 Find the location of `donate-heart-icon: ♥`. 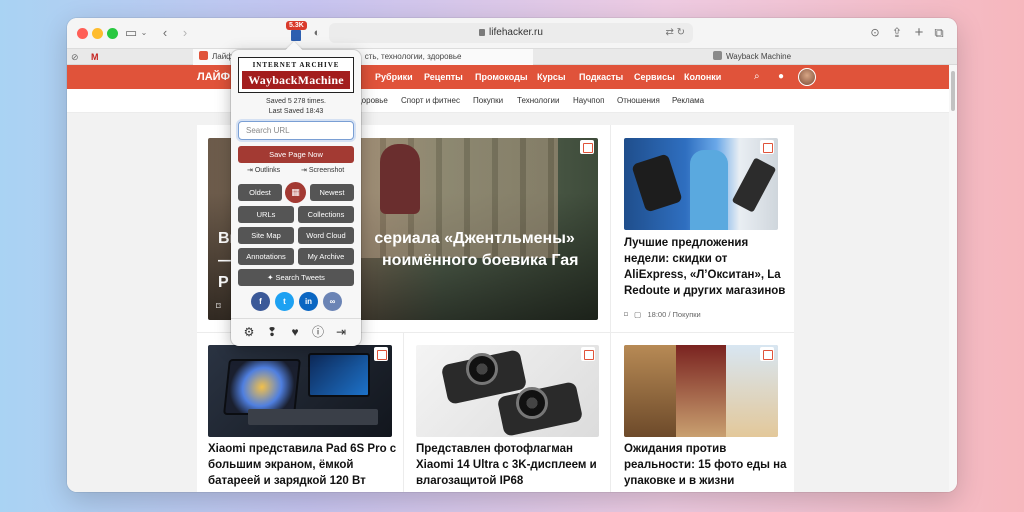

donate-heart-icon: ♥ is located at coordinates (295, 332).